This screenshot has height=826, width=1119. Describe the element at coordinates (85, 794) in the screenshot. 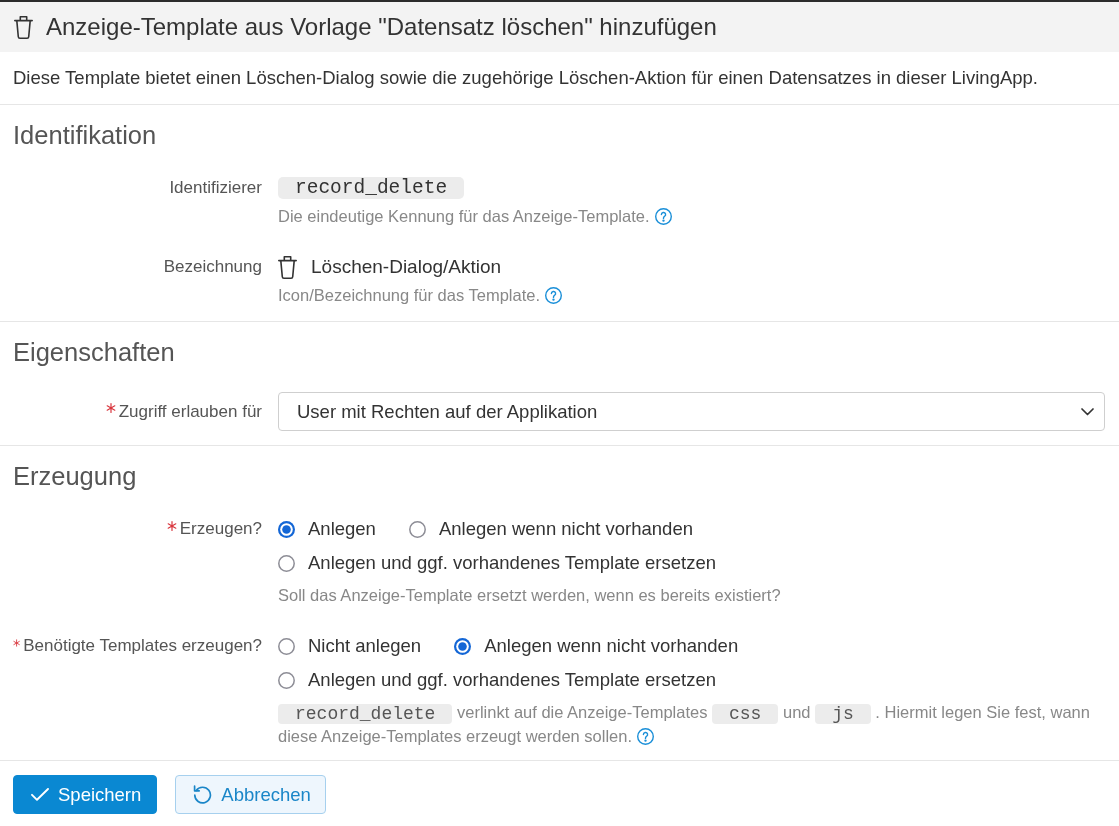

I see `save-button: Speichern` at that location.